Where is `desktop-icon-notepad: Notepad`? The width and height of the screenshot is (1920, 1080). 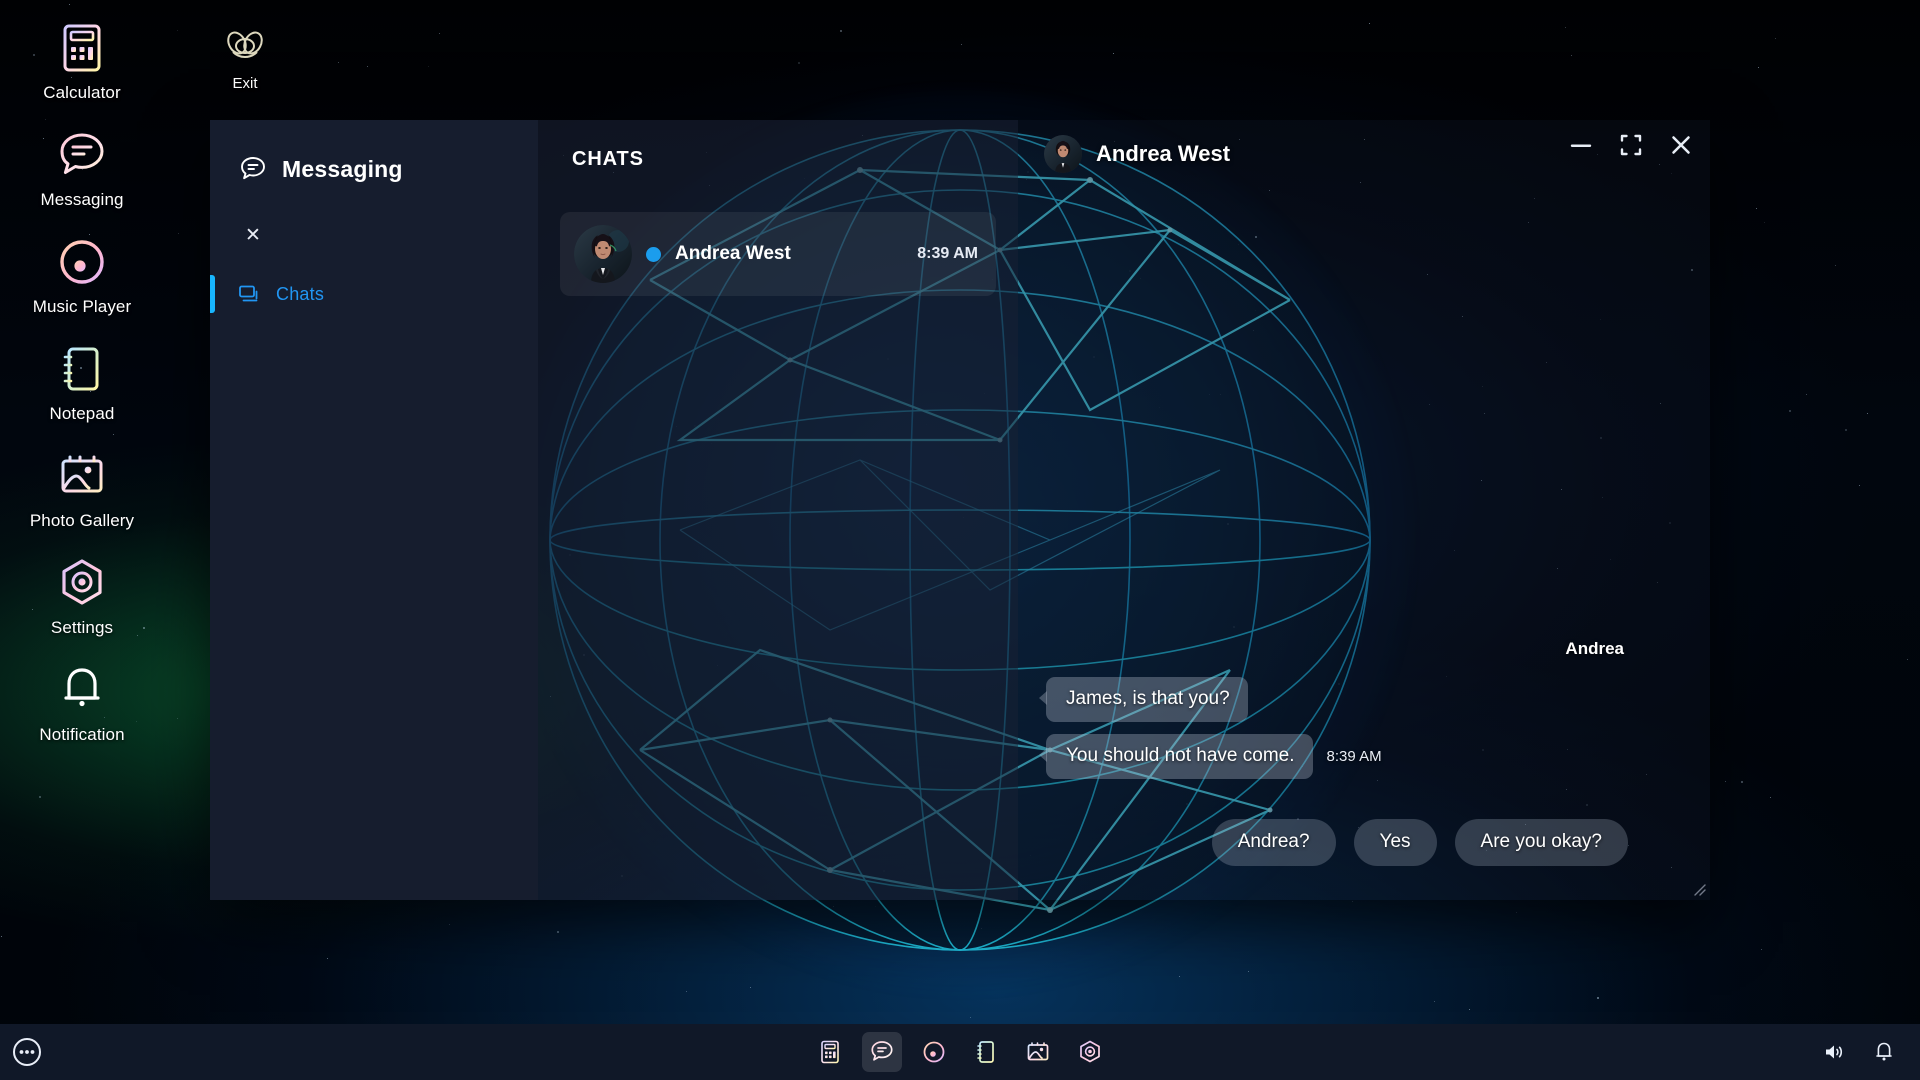 desktop-icon-notepad: Notepad is located at coordinates (82, 380).